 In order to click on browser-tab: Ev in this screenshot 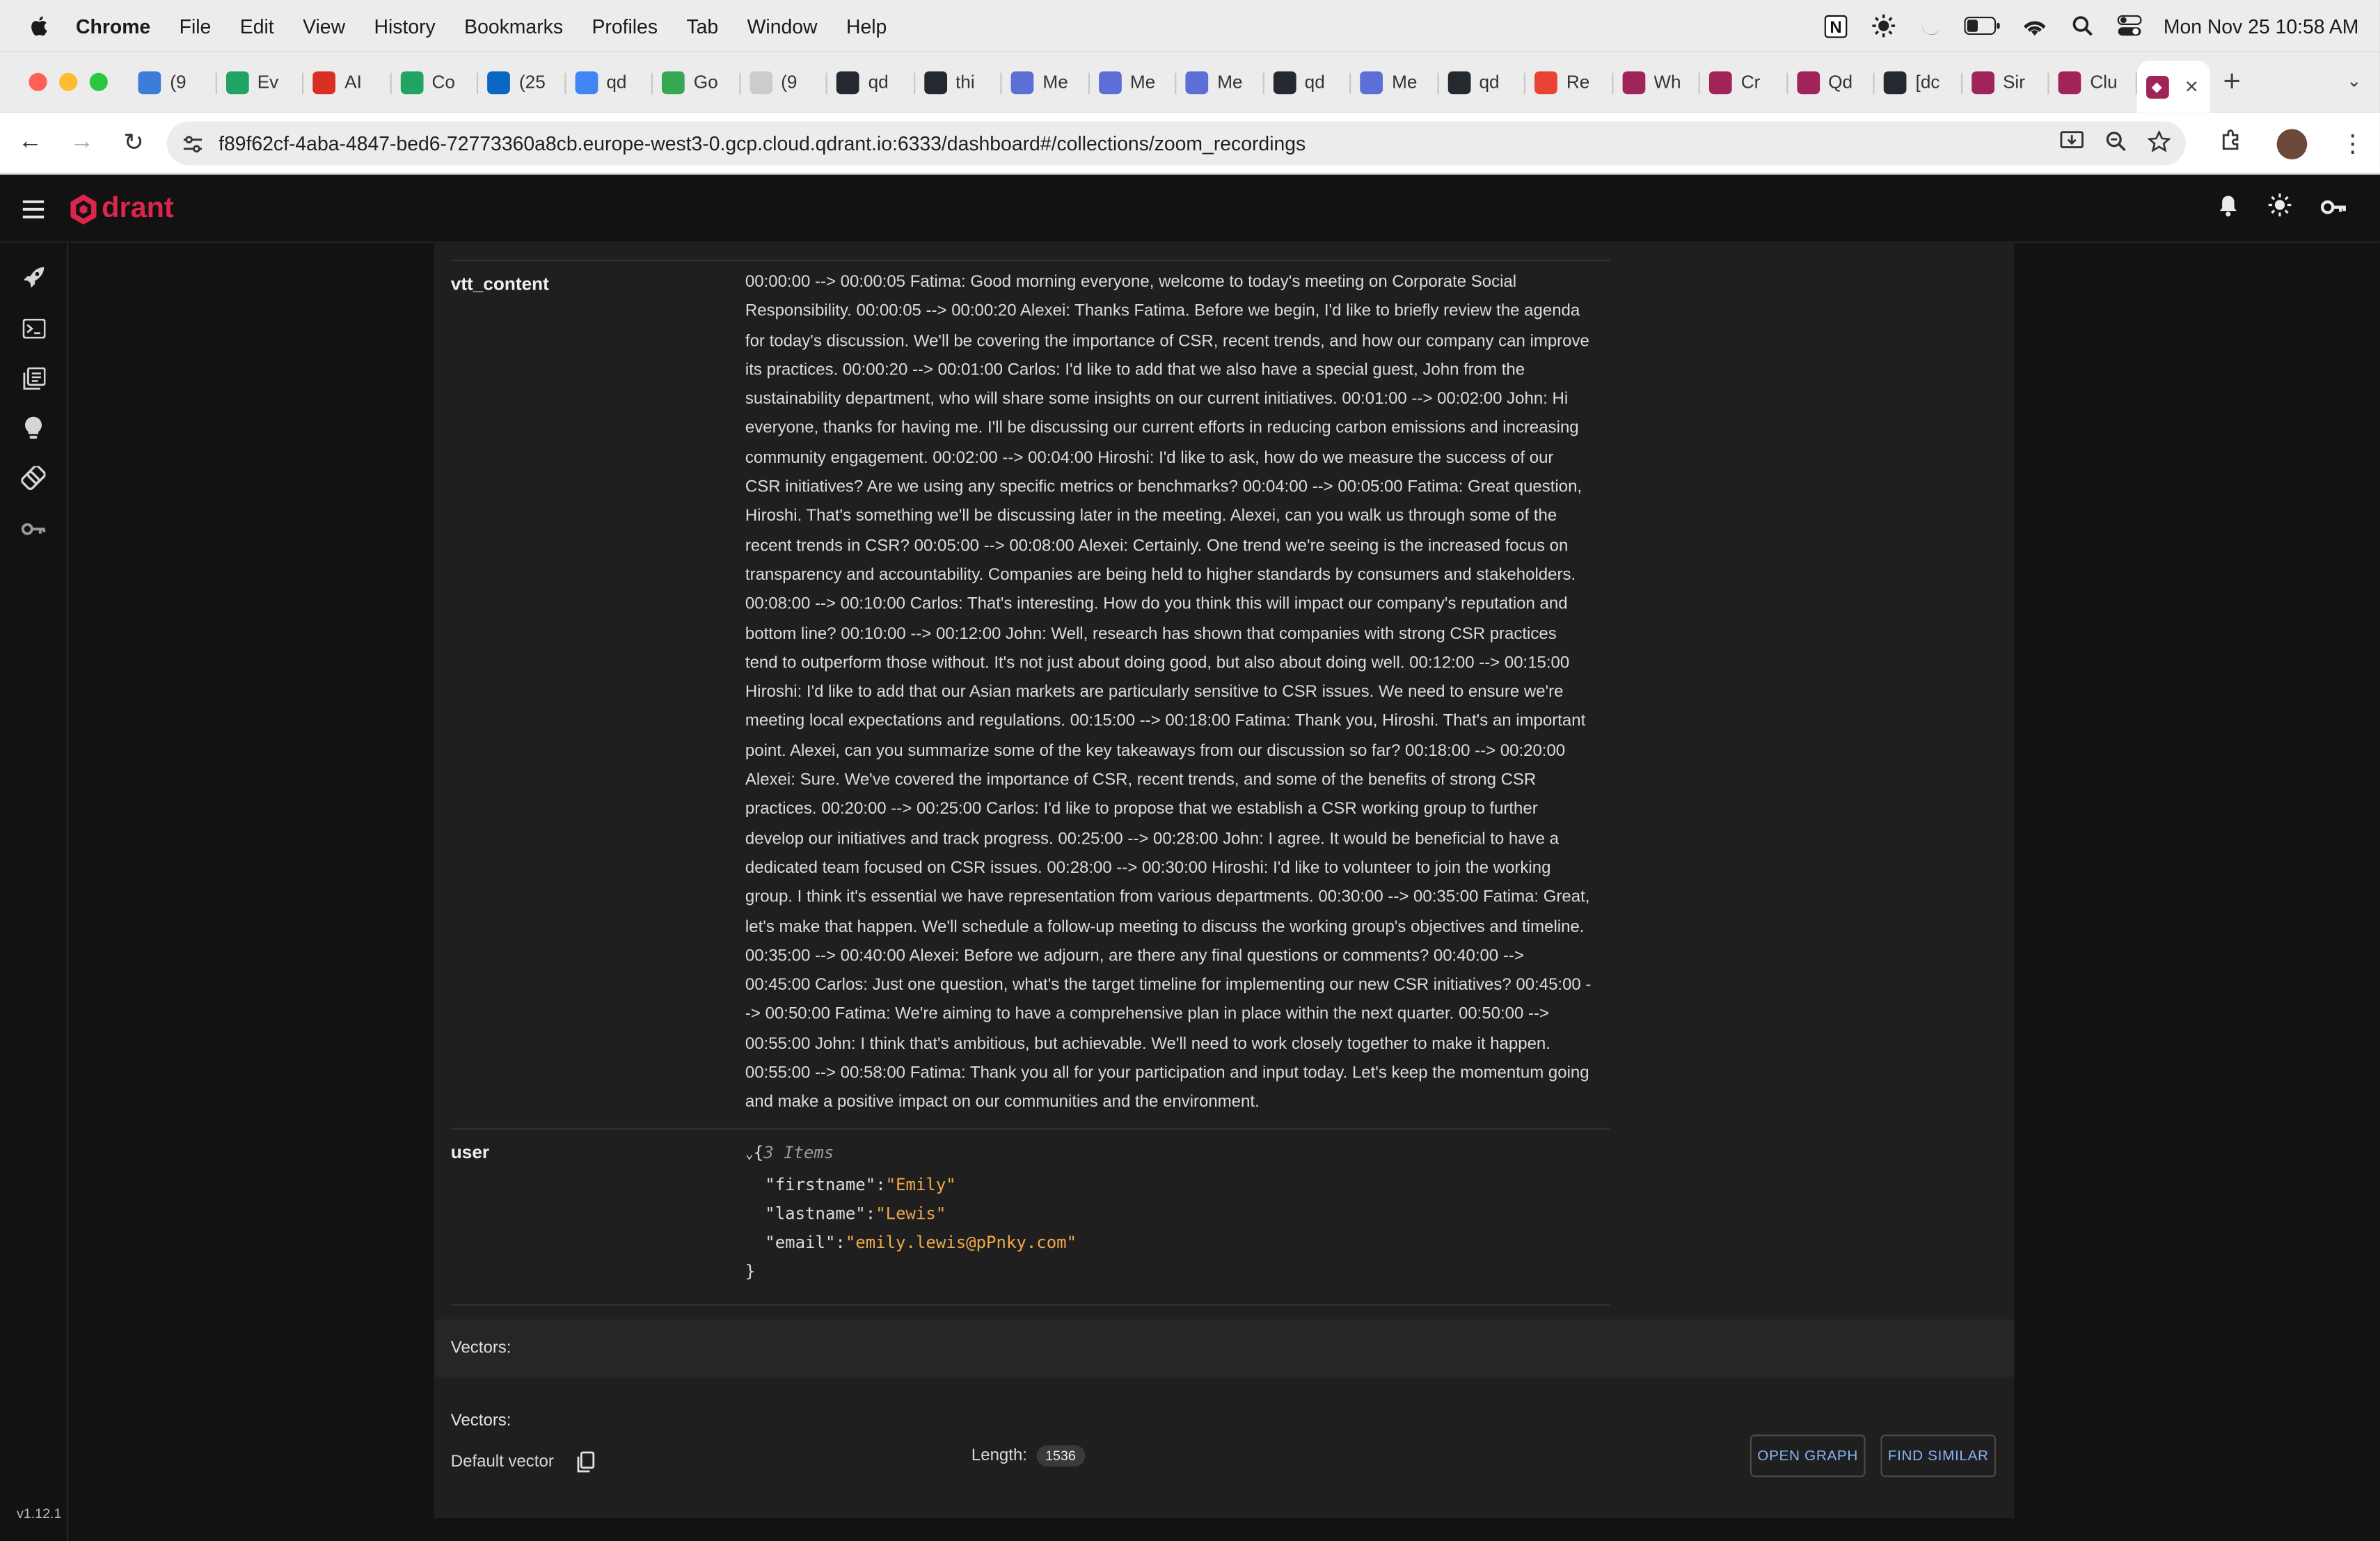, I will do `click(259, 81)`.